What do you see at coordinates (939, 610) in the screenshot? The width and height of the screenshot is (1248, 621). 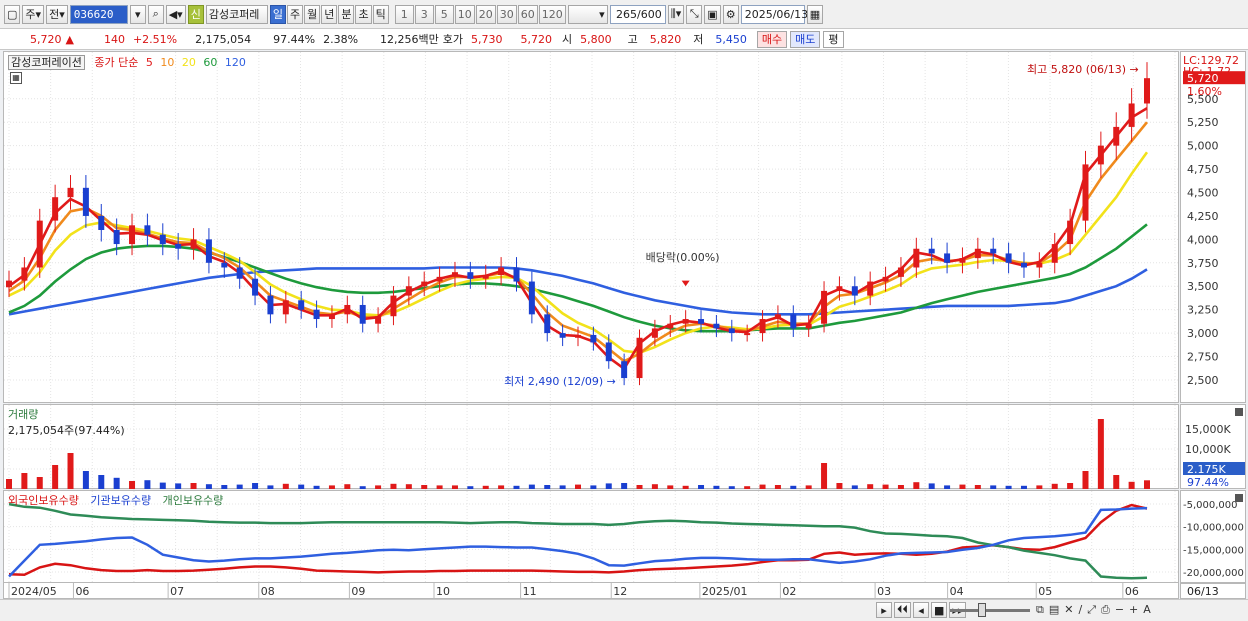 I see `stop-icon: ■` at bounding box center [939, 610].